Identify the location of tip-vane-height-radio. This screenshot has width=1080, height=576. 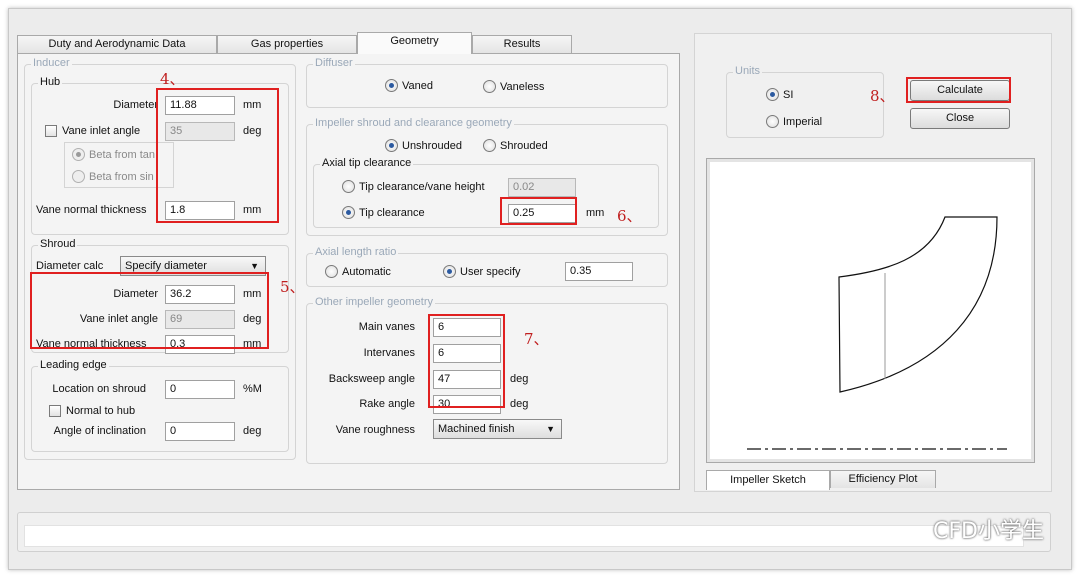
(348, 186).